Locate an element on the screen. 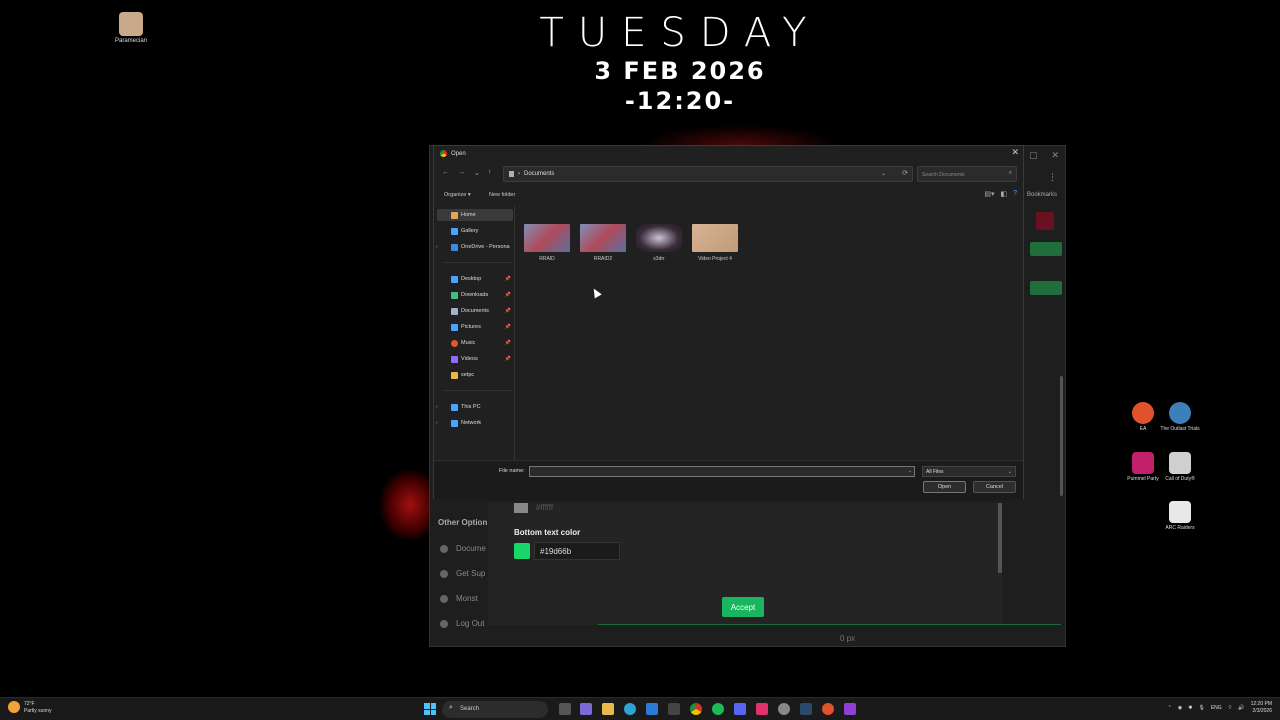  up-arrow-icon: ↑ is located at coordinates (490, 172).